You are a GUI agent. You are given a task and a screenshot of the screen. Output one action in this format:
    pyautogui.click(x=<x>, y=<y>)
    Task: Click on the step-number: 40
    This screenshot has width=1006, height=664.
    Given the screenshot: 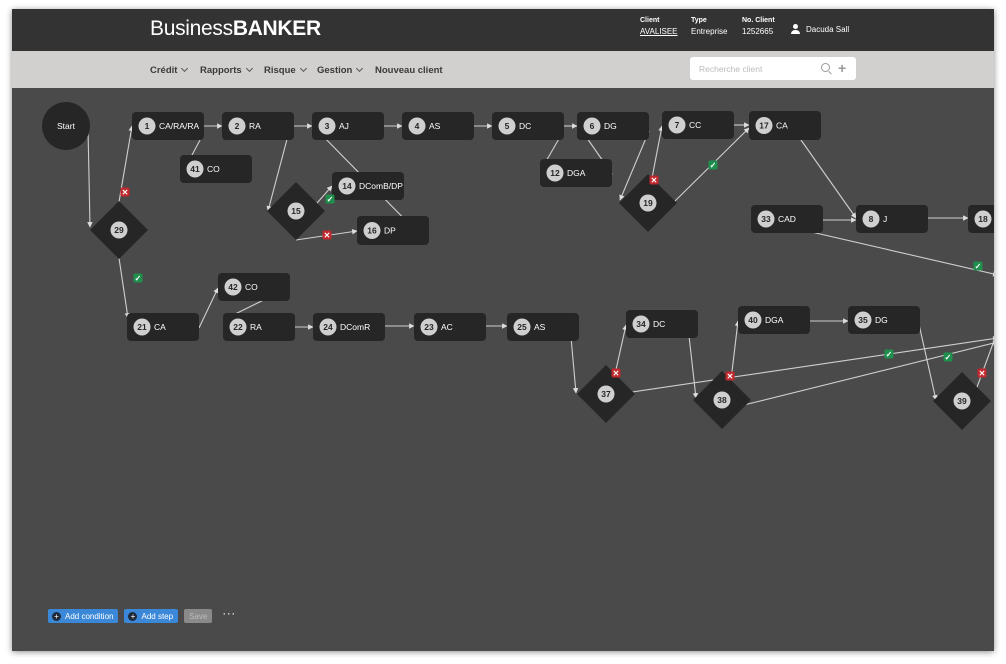 What is the action you would take?
    pyautogui.click(x=753, y=320)
    